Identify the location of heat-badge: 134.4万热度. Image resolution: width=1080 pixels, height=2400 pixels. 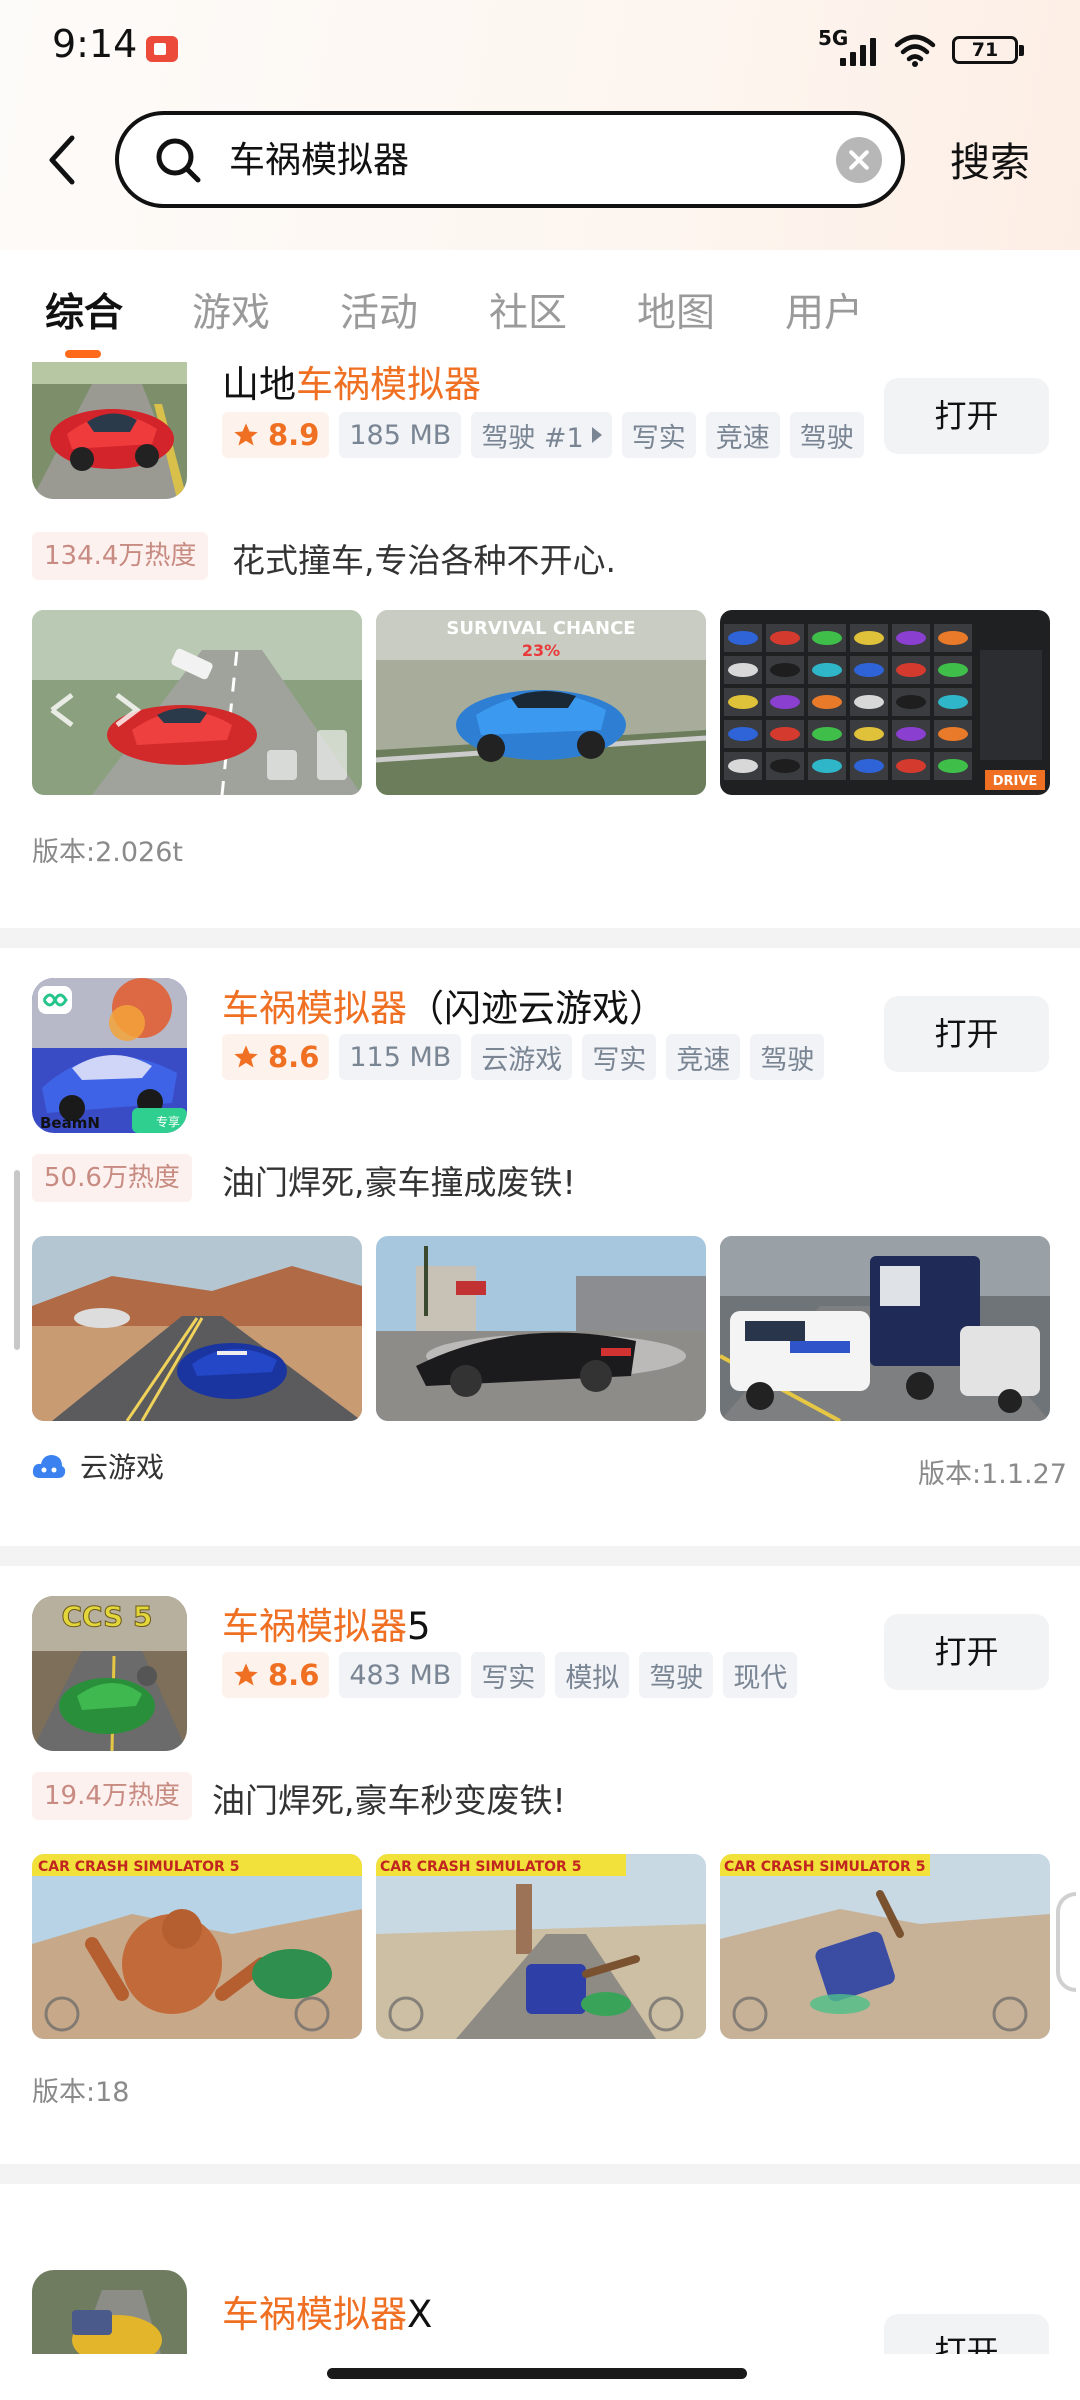
(120, 556).